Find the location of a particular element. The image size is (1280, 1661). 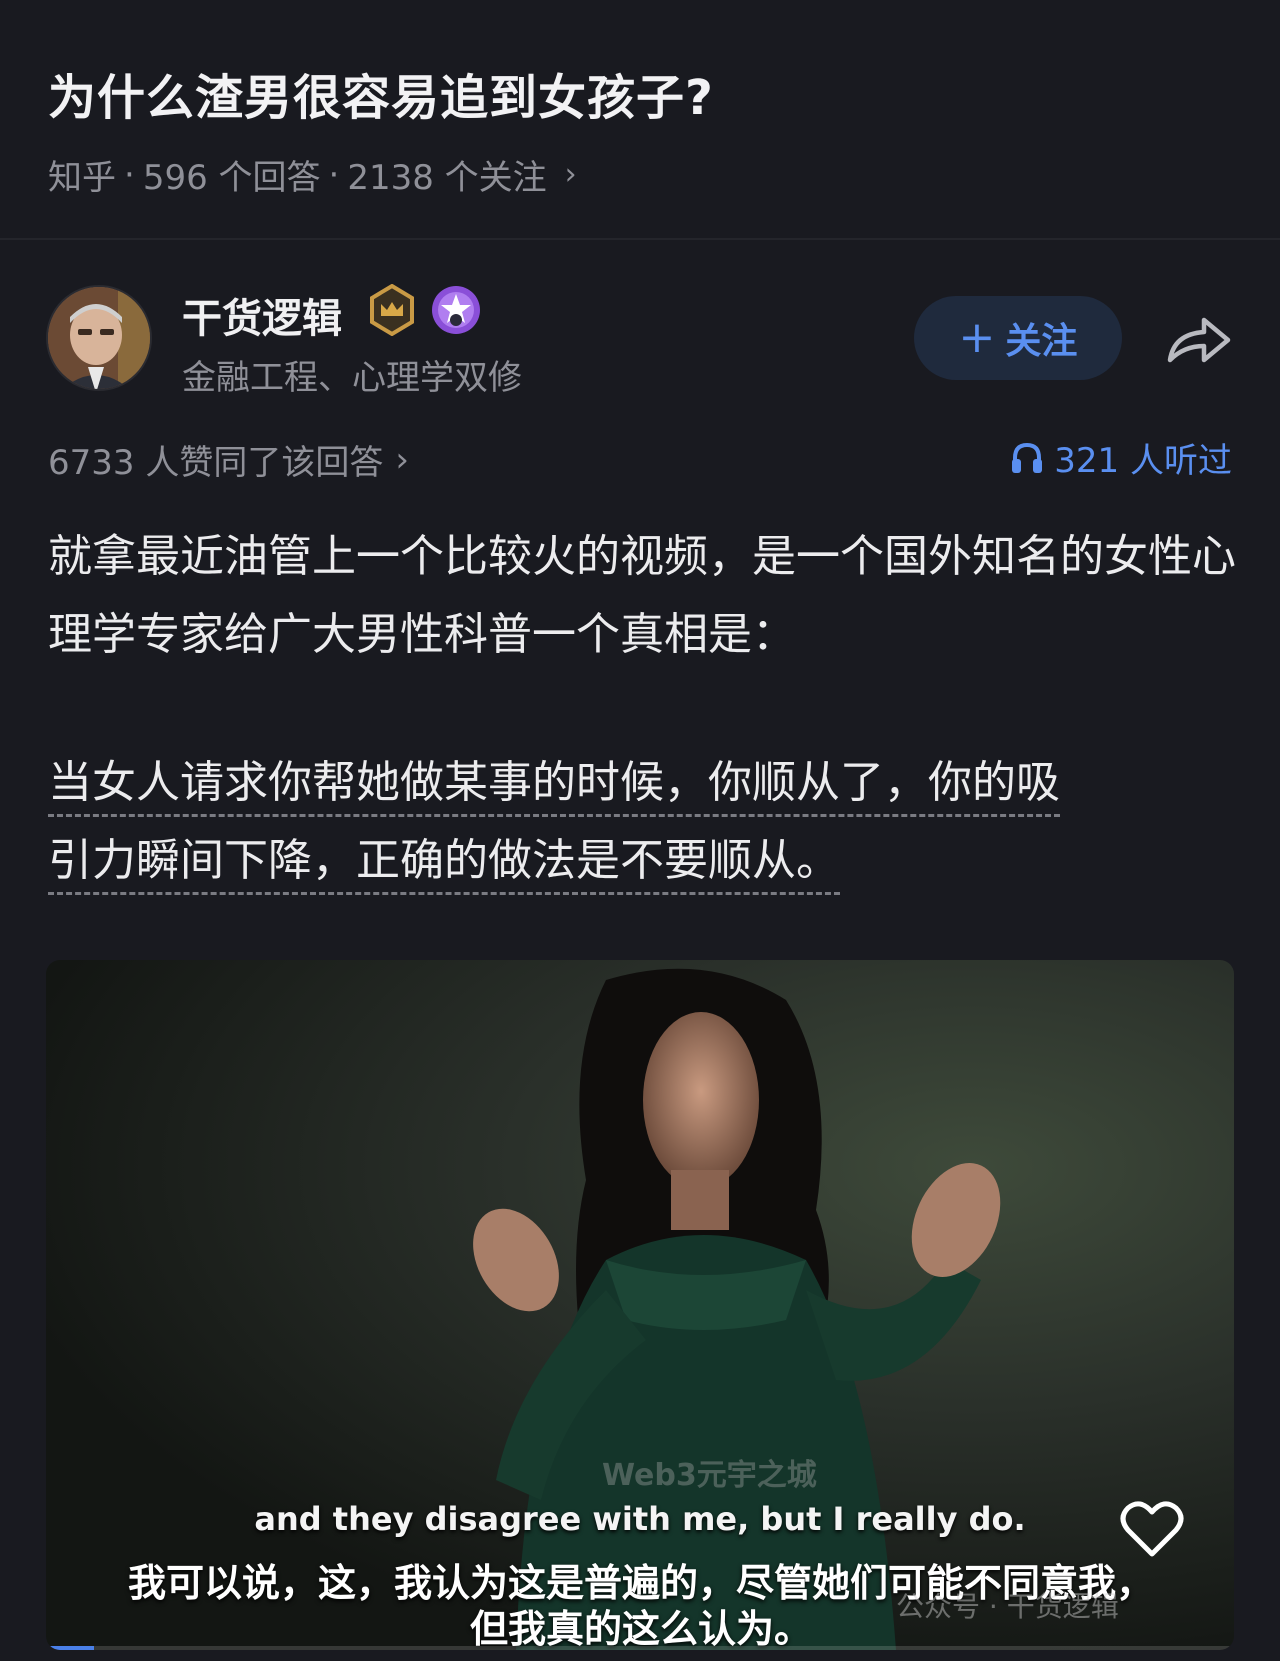

follower-count: 2138 个关注 is located at coordinates (447, 178).